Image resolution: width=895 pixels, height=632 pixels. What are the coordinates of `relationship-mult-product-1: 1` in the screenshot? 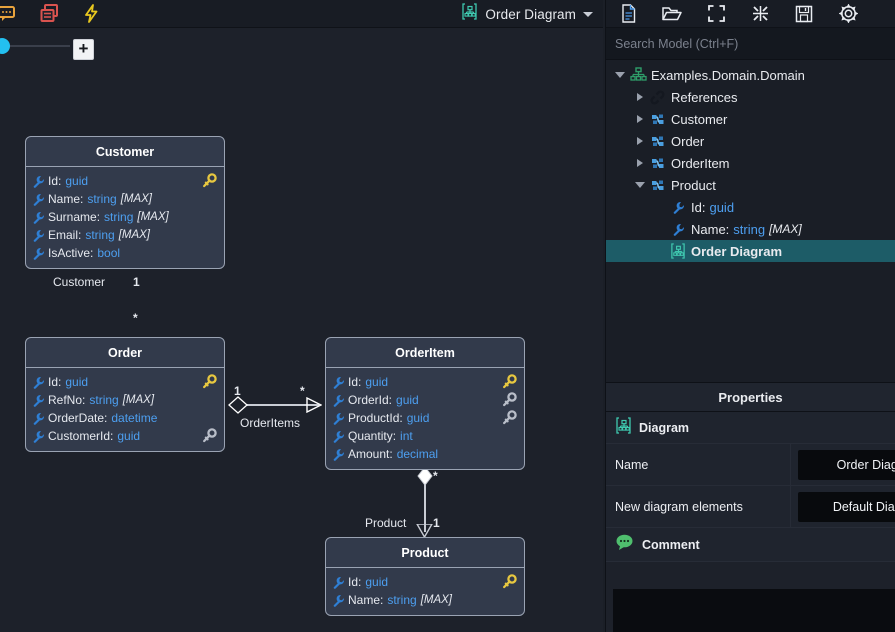 It's located at (436, 523).